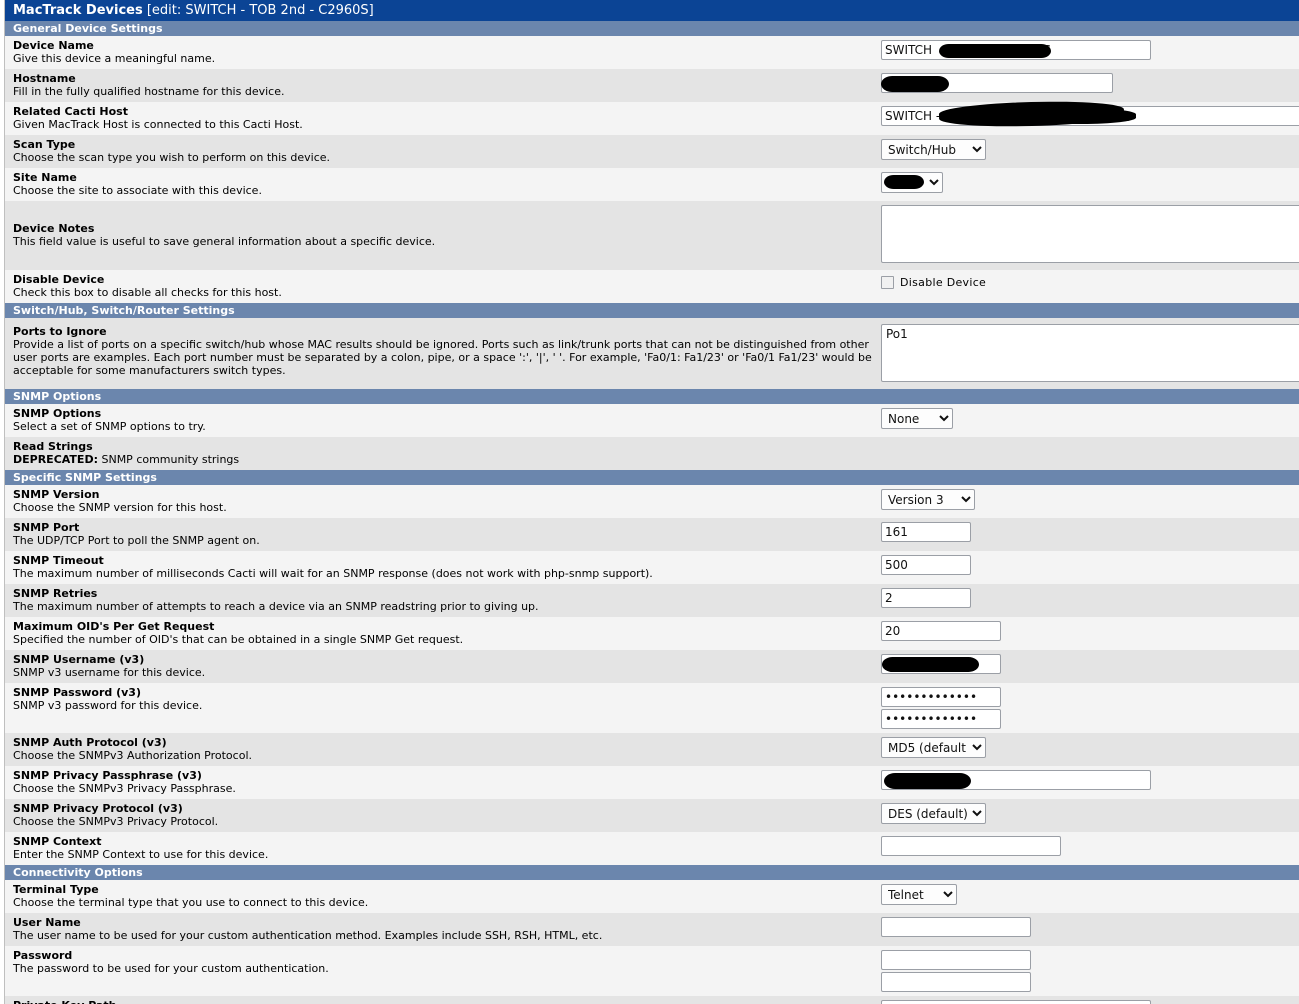 The height and width of the screenshot is (1004, 1299). I want to click on snmp-retries-input, so click(926, 598).